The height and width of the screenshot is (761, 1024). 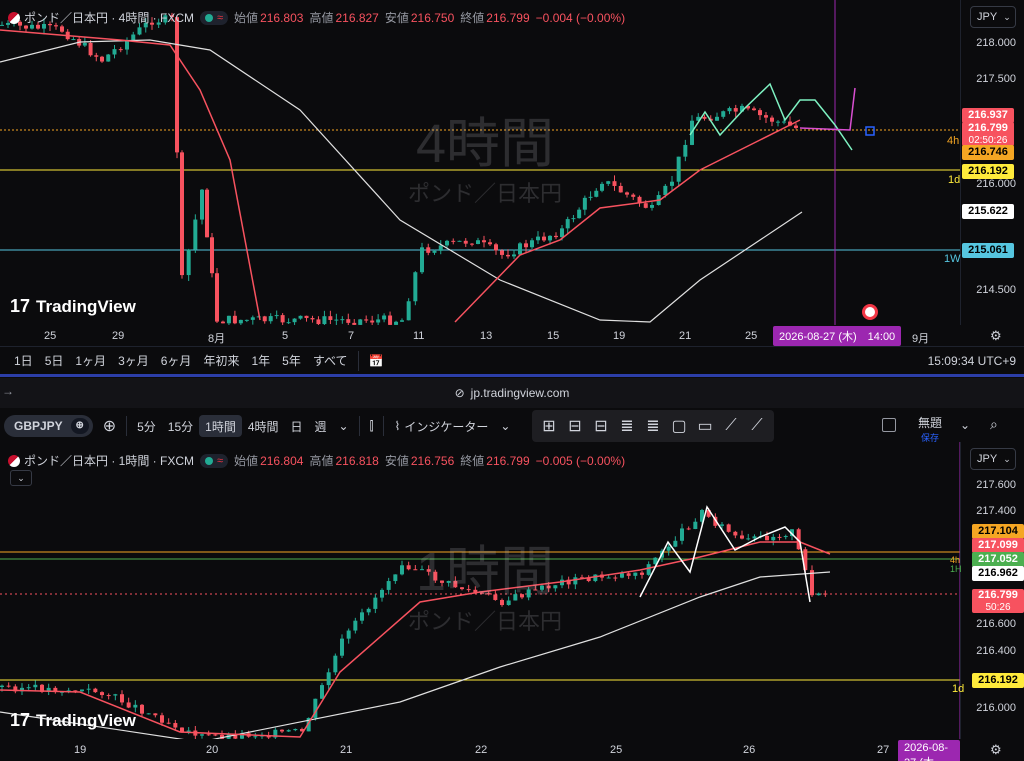 I want to click on fib-icon: ≣, so click(x=653, y=426).